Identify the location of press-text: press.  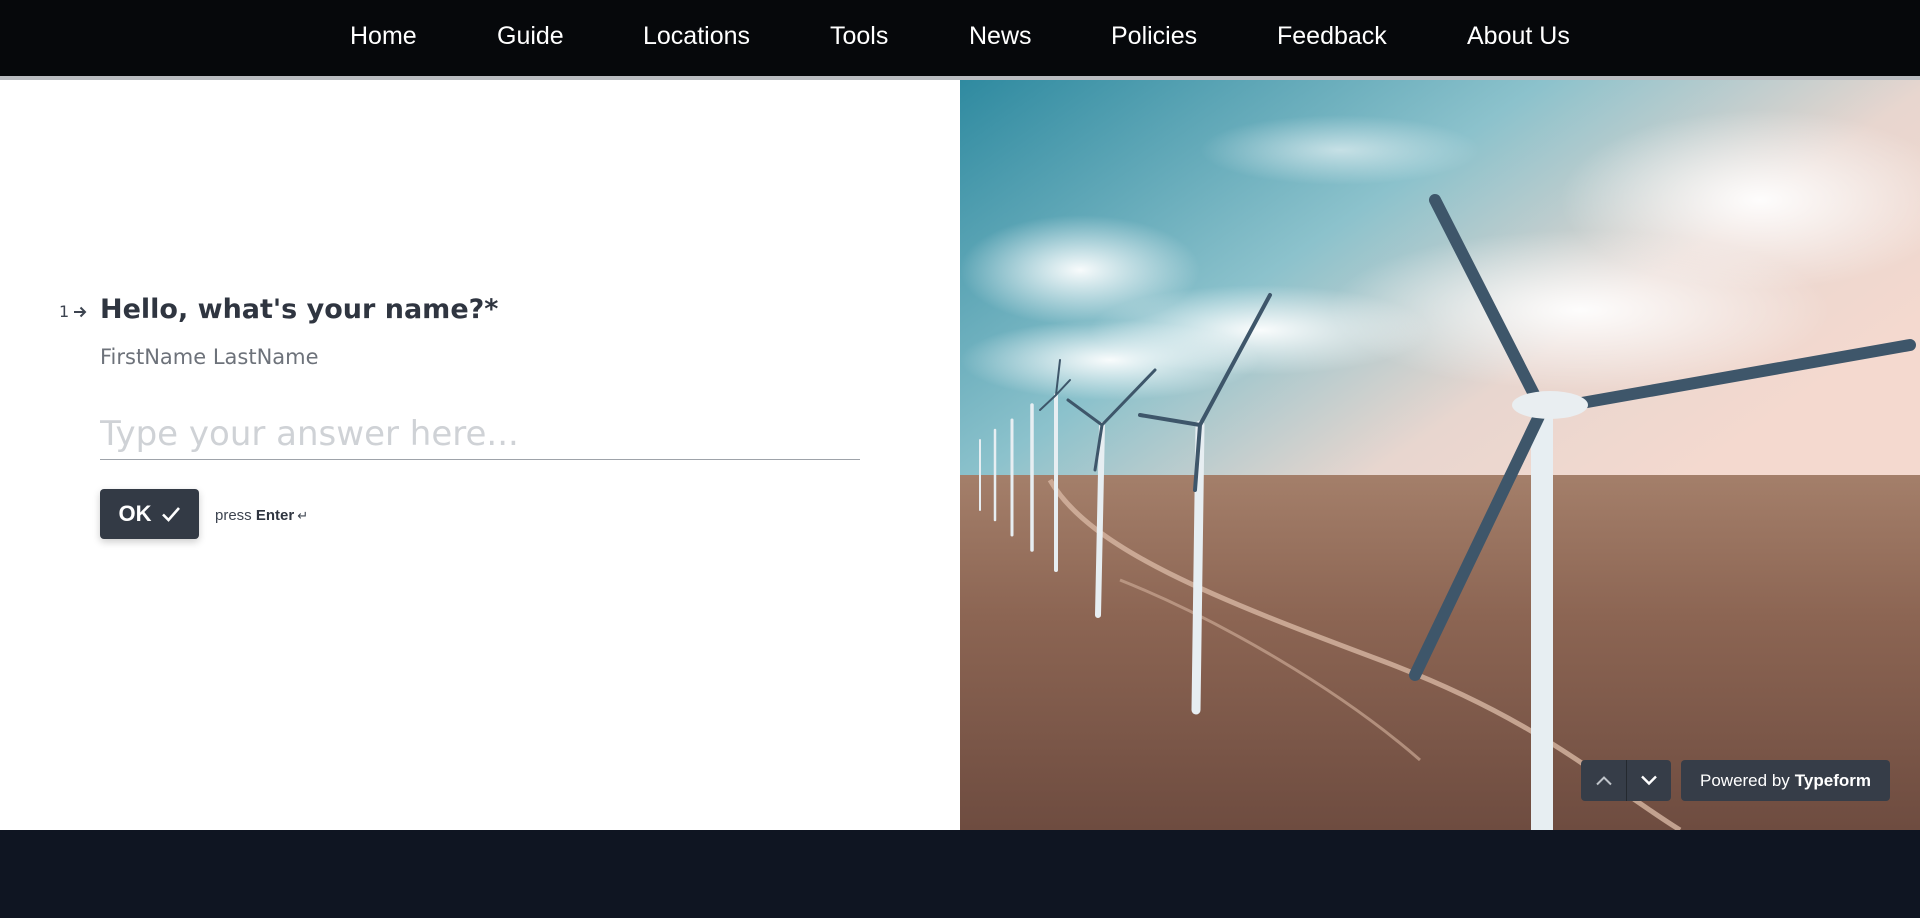
(233, 515).